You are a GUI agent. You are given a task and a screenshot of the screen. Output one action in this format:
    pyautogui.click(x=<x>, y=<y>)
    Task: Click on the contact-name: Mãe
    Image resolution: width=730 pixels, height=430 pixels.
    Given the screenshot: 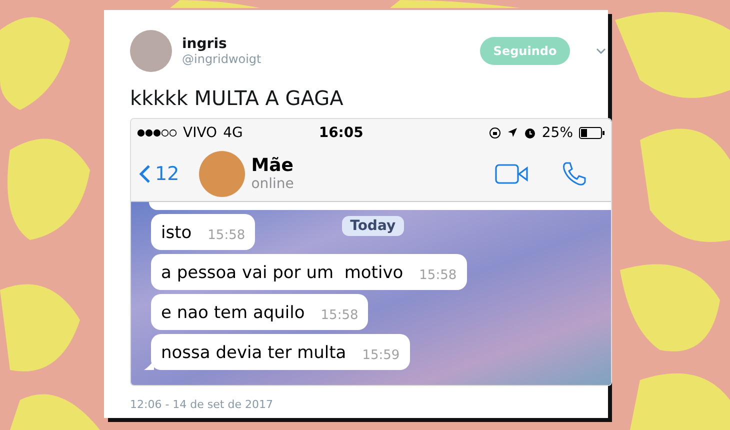 What is the action you would take?
    pyautogui.click(x=370, y=165)
    